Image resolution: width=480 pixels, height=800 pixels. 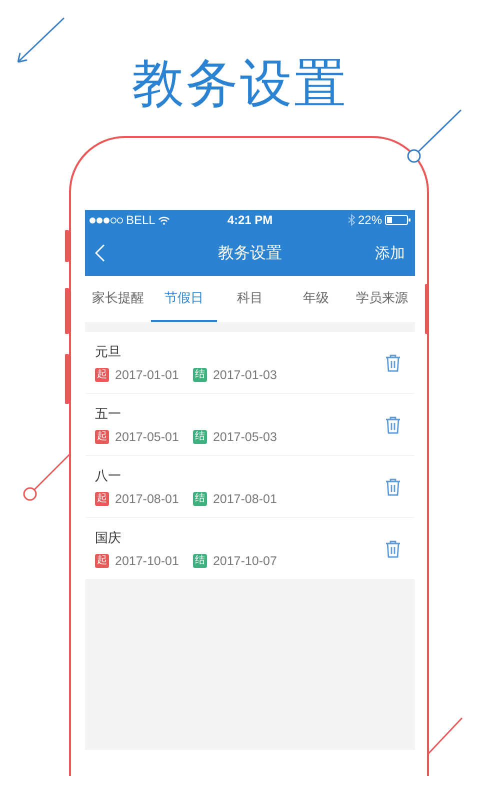 I want to click on tab: 节假日, so click(x=184, y=299).